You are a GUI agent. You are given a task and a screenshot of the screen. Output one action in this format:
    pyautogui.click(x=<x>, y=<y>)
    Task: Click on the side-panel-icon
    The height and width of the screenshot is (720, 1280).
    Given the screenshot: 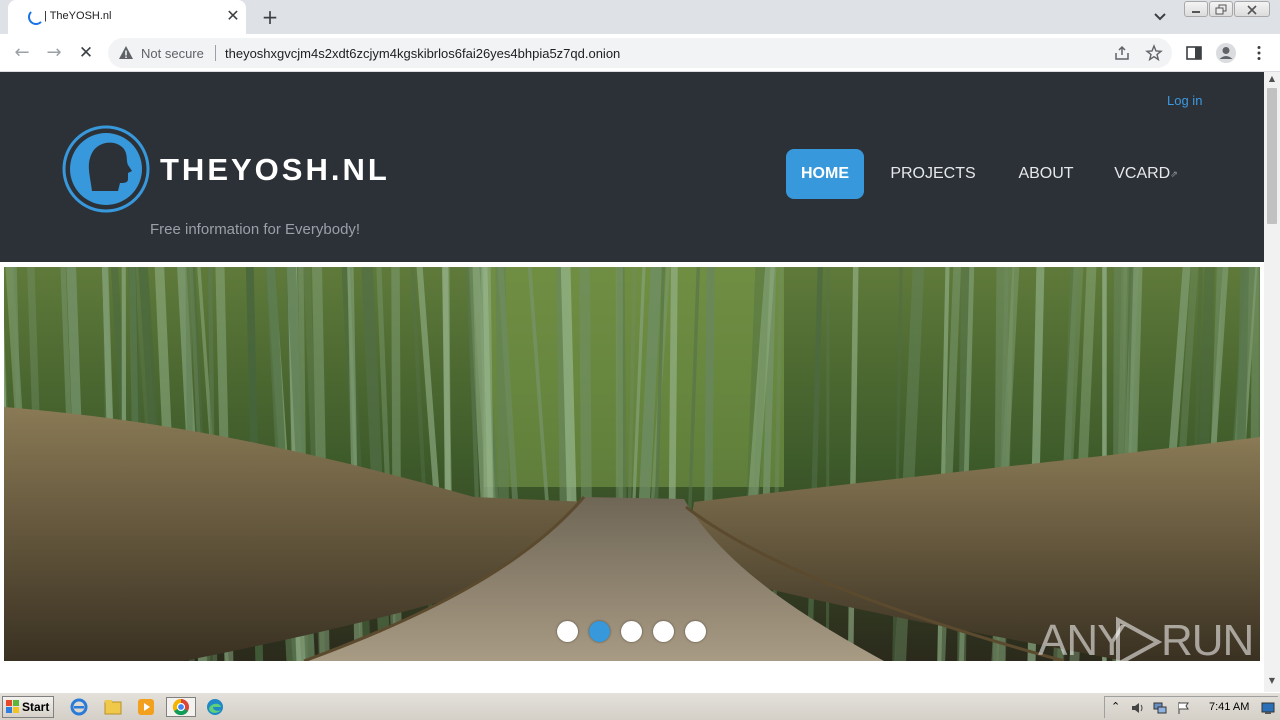 What is the action you would take?
    pyautogui.click(x=1194, y=53)
    